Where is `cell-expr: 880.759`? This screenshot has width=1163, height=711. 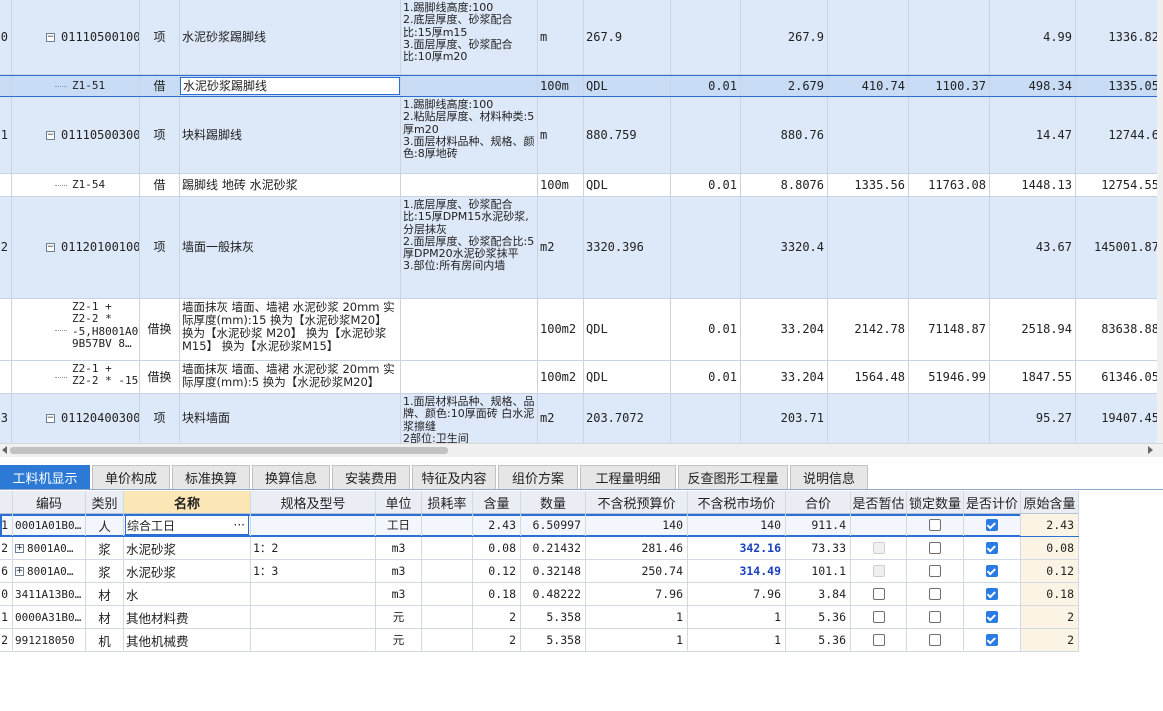 cell-expr: 880.759 is located at coordinates (627, 135).